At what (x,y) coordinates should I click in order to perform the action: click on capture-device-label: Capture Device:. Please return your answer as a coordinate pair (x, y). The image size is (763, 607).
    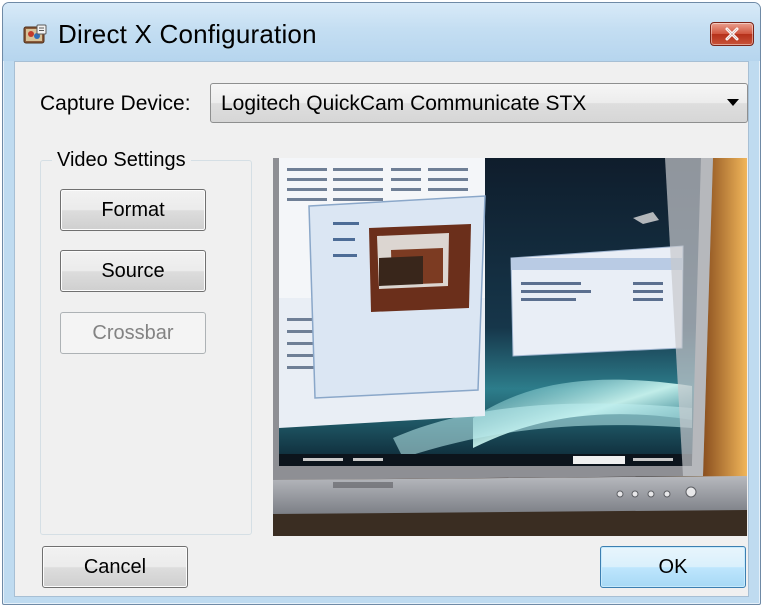
    Looking at the image, I should click on (115, 103).